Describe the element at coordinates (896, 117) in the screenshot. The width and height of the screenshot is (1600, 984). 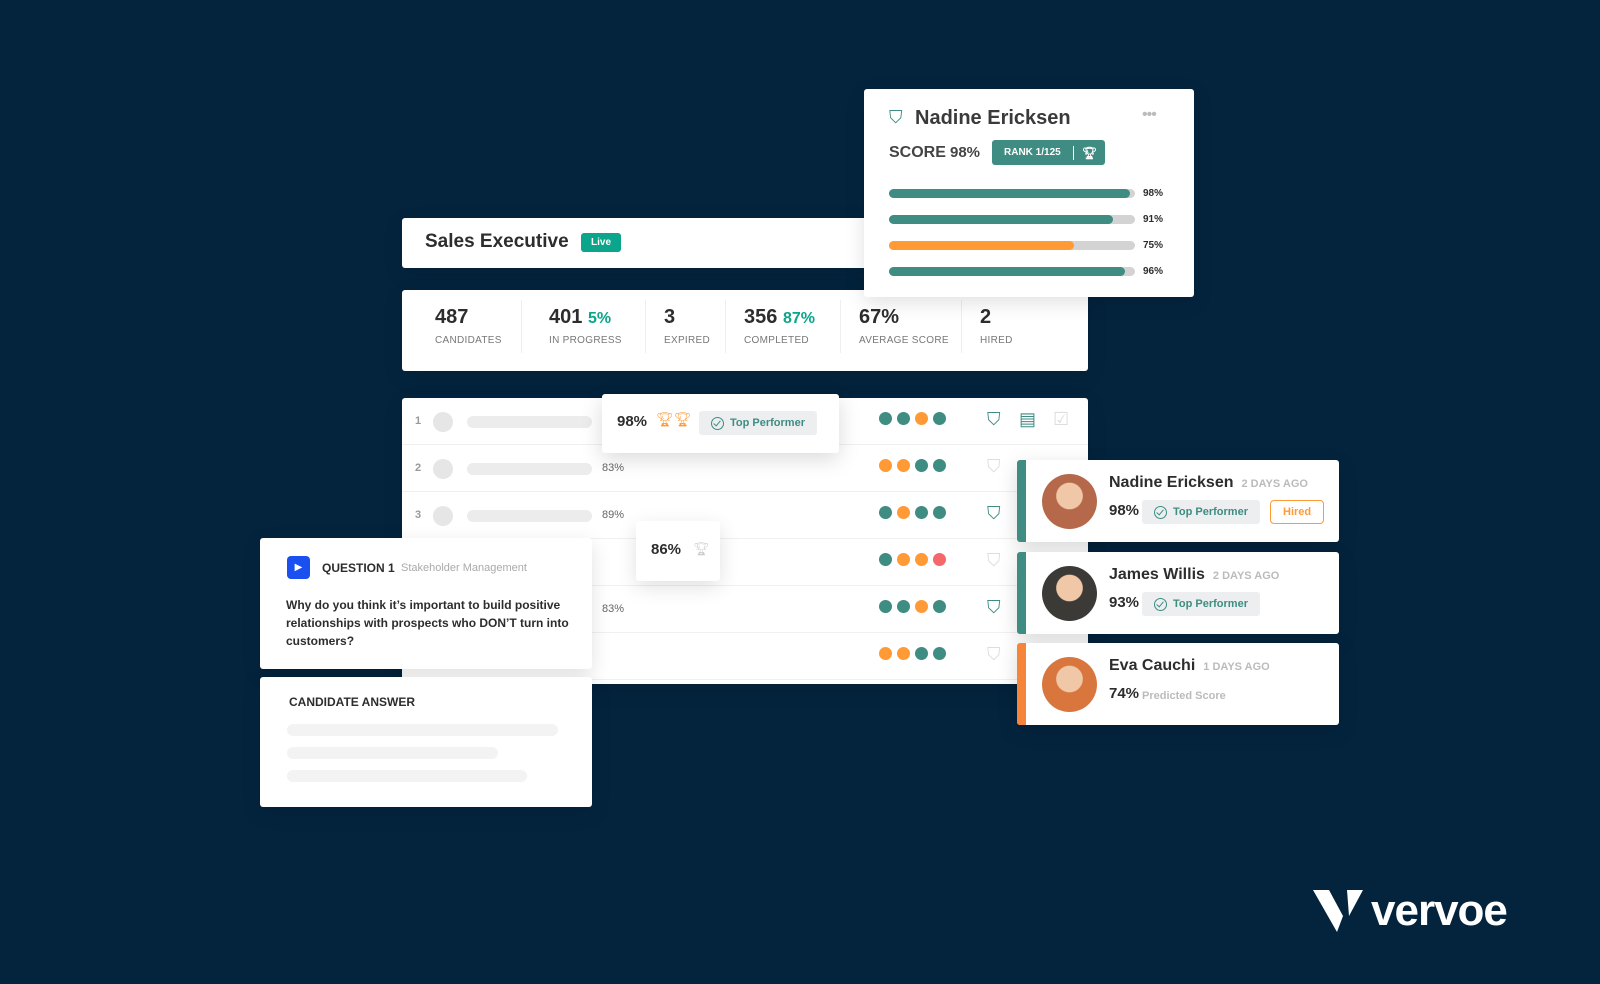
I see `bookmark-check-icon: ⛉` at that location.